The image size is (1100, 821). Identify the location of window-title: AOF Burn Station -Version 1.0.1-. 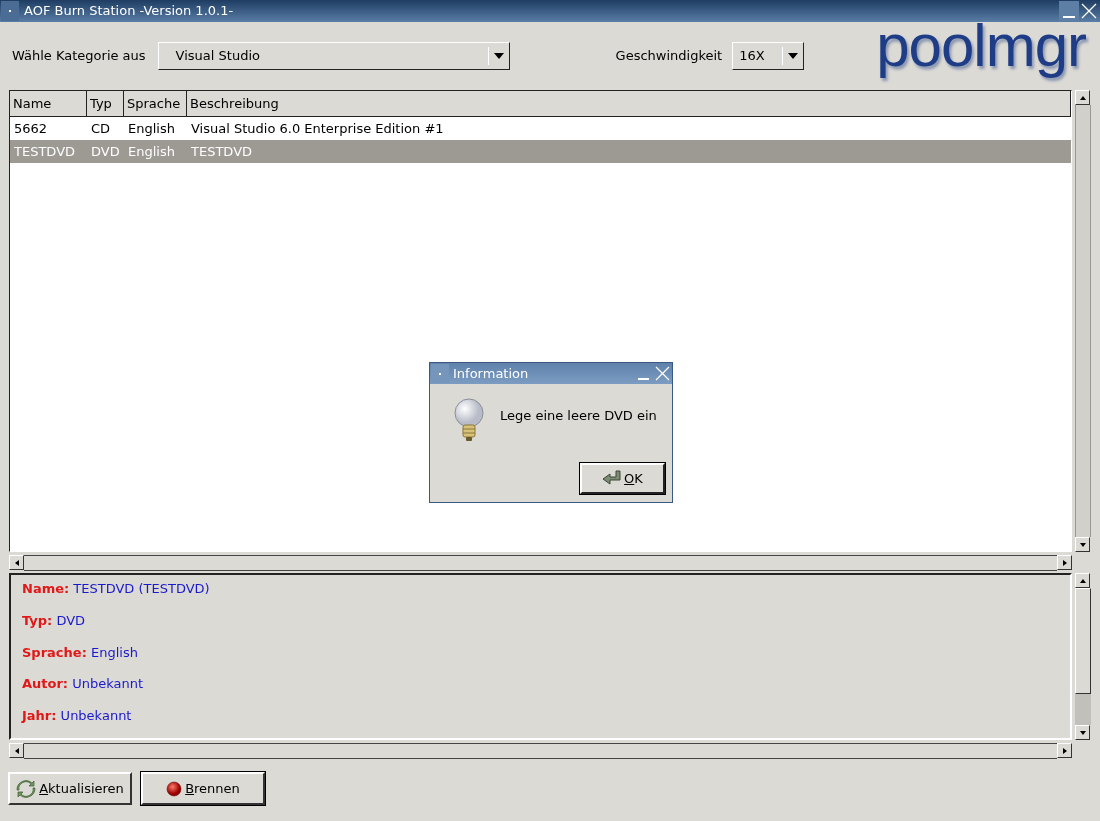
(129, 11).